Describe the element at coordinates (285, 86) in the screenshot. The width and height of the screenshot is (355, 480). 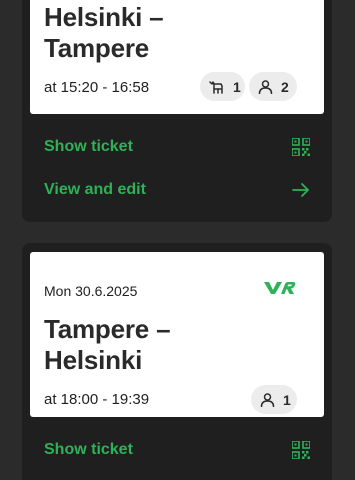
I see `passengers-count: 2` at that location.